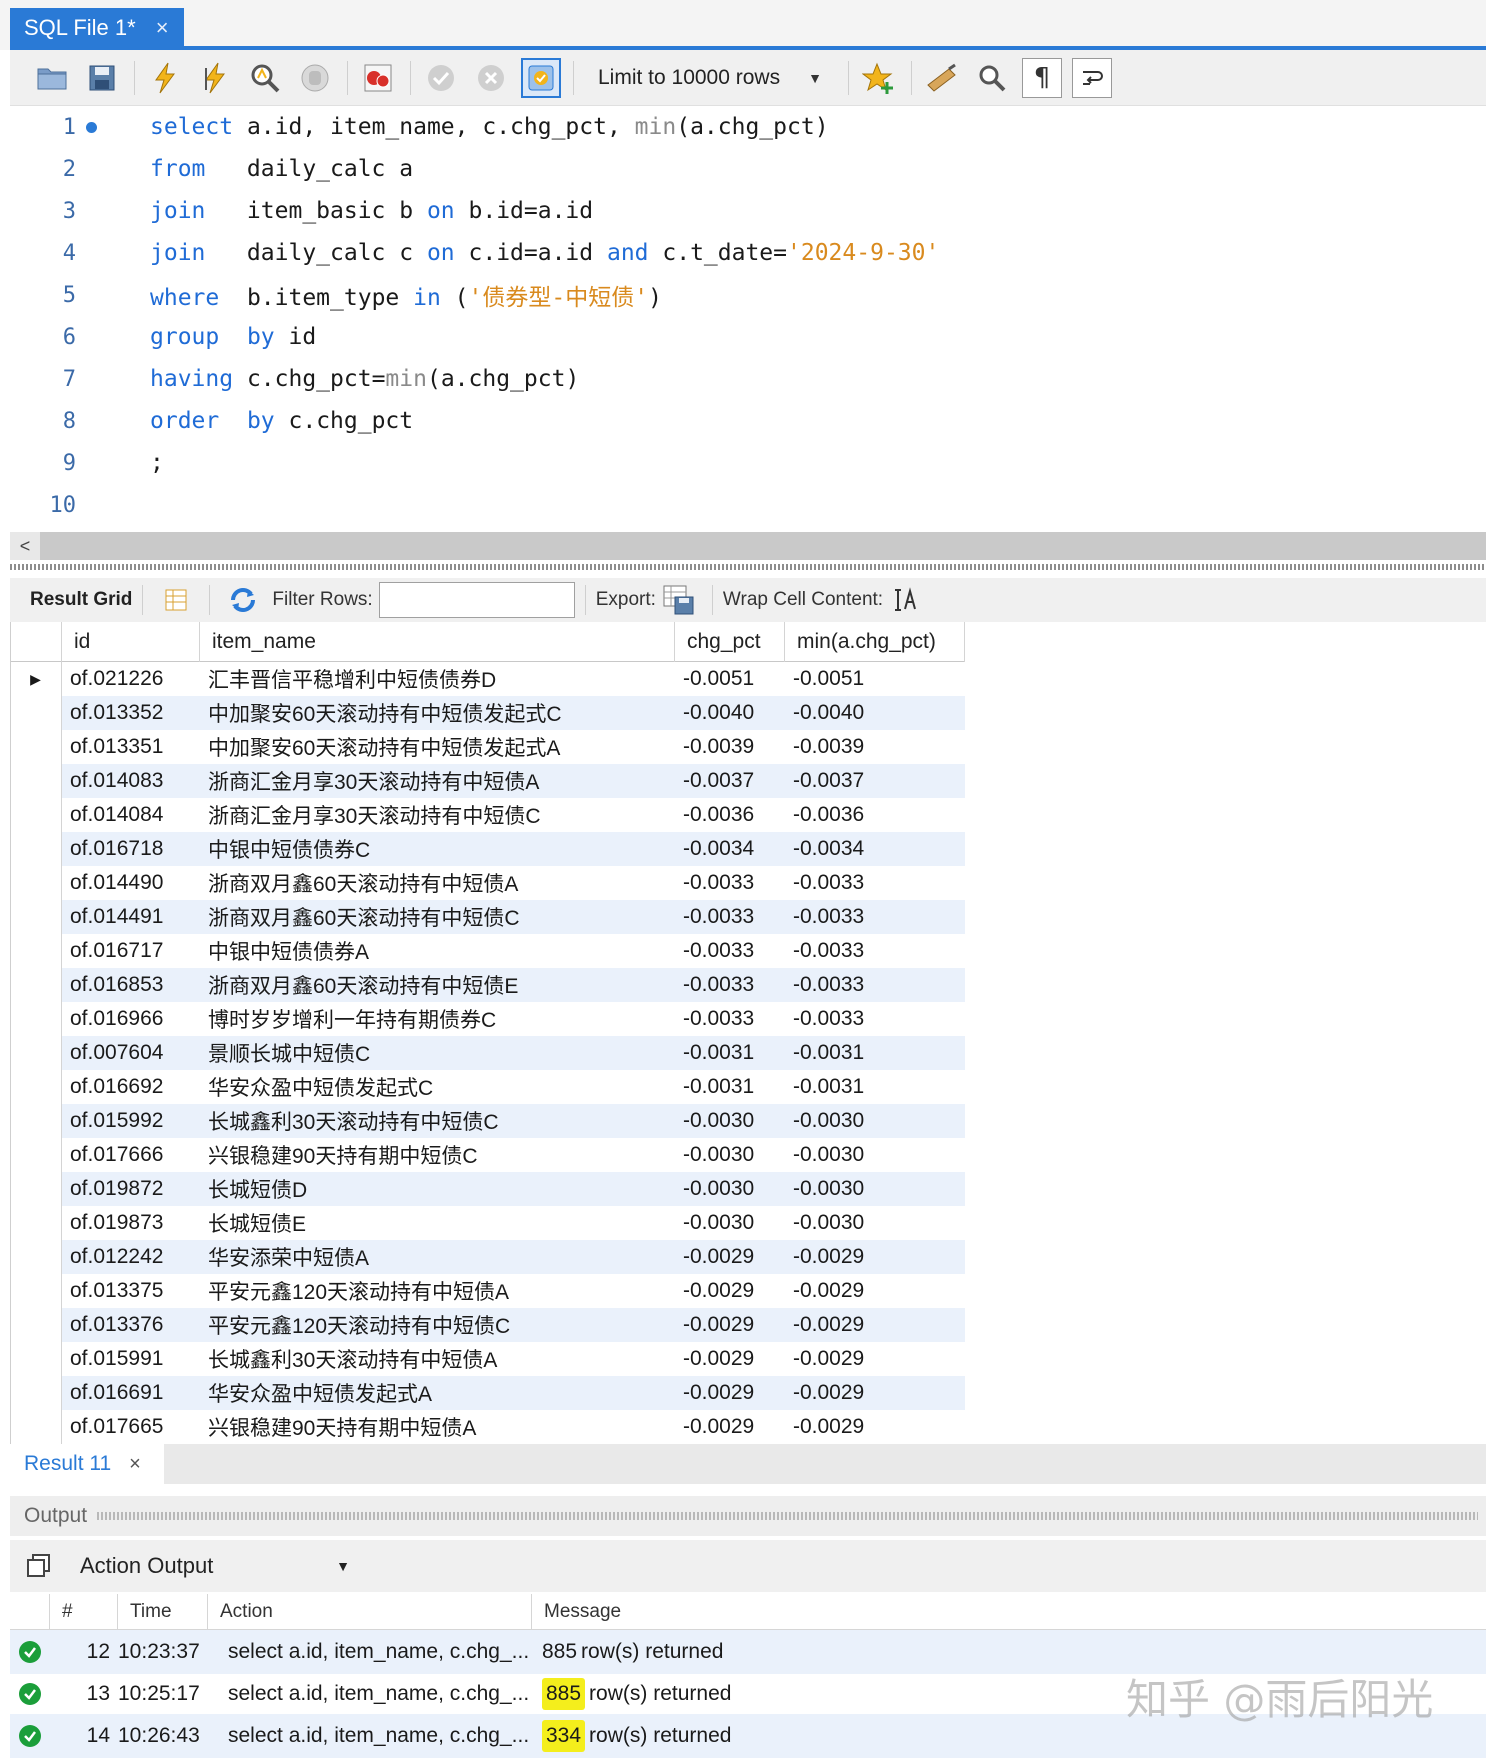 Image resolution: width=1486 pixels, height=1760 pixels. Describe the element at coordinates (487, 1121) in the screenshot. I see `table-row: of.015992 长城鑫利30天滚动持有中短债C -0.0030 -0.0030` at that location.